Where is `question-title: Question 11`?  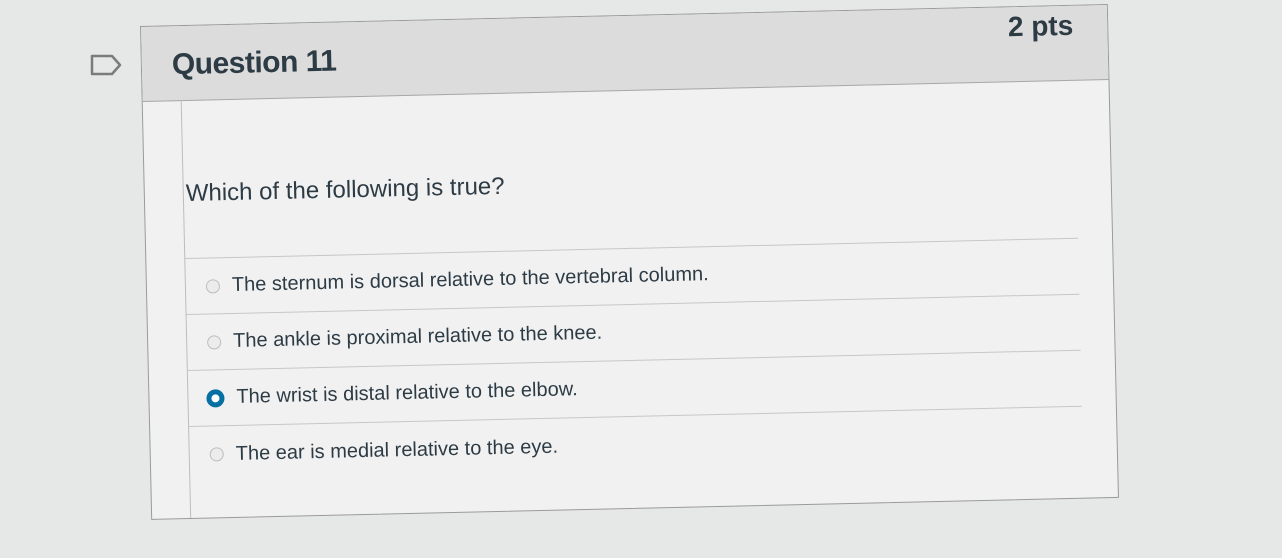
question-title: Question 11 is located at coordinates (254, 63).